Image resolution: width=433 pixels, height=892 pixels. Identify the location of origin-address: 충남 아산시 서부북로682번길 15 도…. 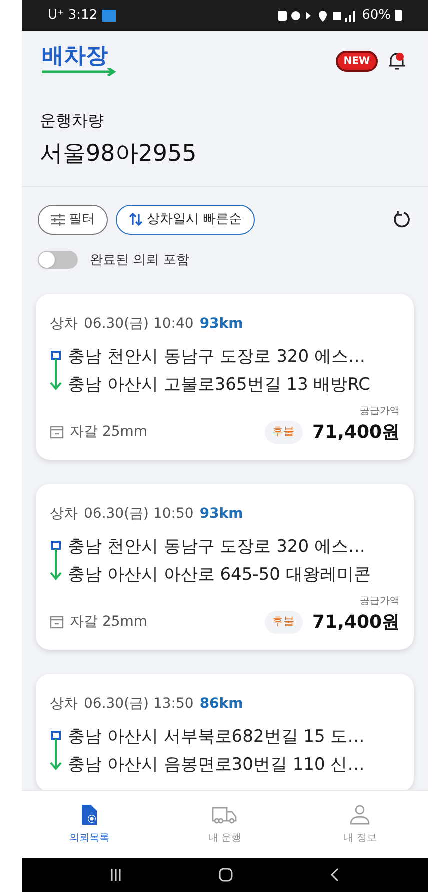
(216, 737).